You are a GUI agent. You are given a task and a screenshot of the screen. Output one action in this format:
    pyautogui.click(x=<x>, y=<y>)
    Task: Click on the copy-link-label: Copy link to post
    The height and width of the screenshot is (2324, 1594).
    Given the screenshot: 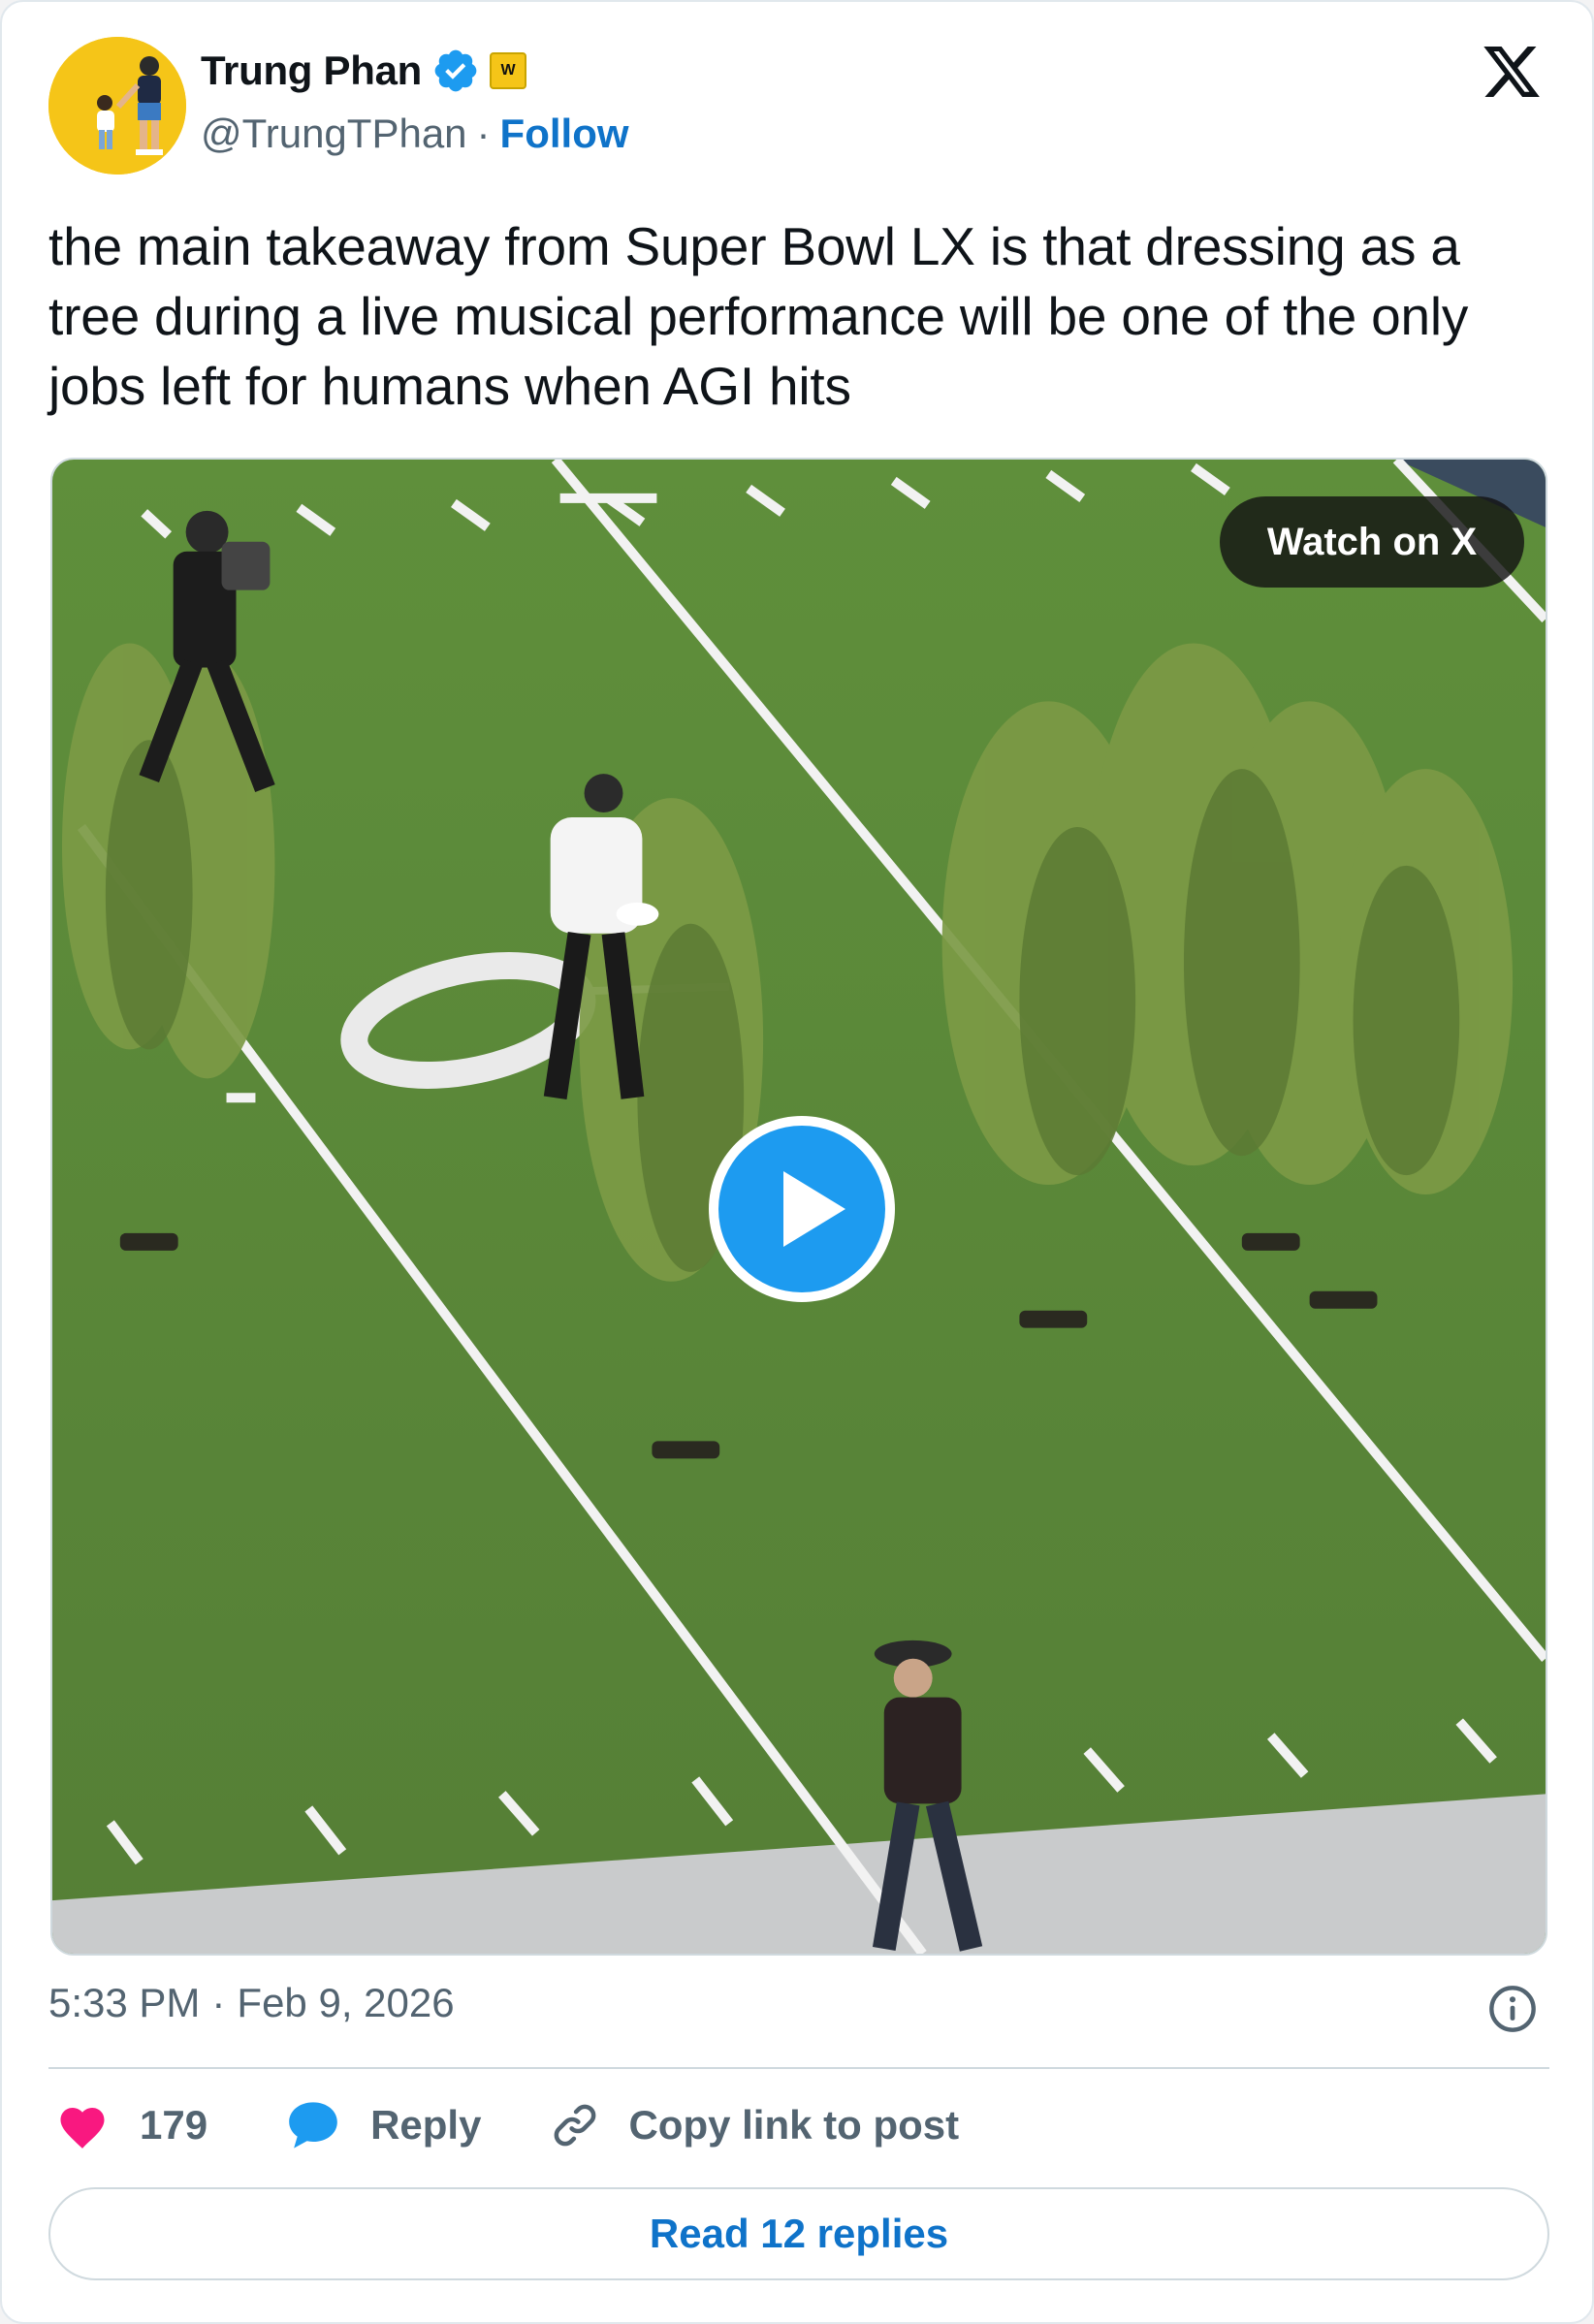 What is the action you would take?
    pyautogui.click(x=794, y=2125)
    